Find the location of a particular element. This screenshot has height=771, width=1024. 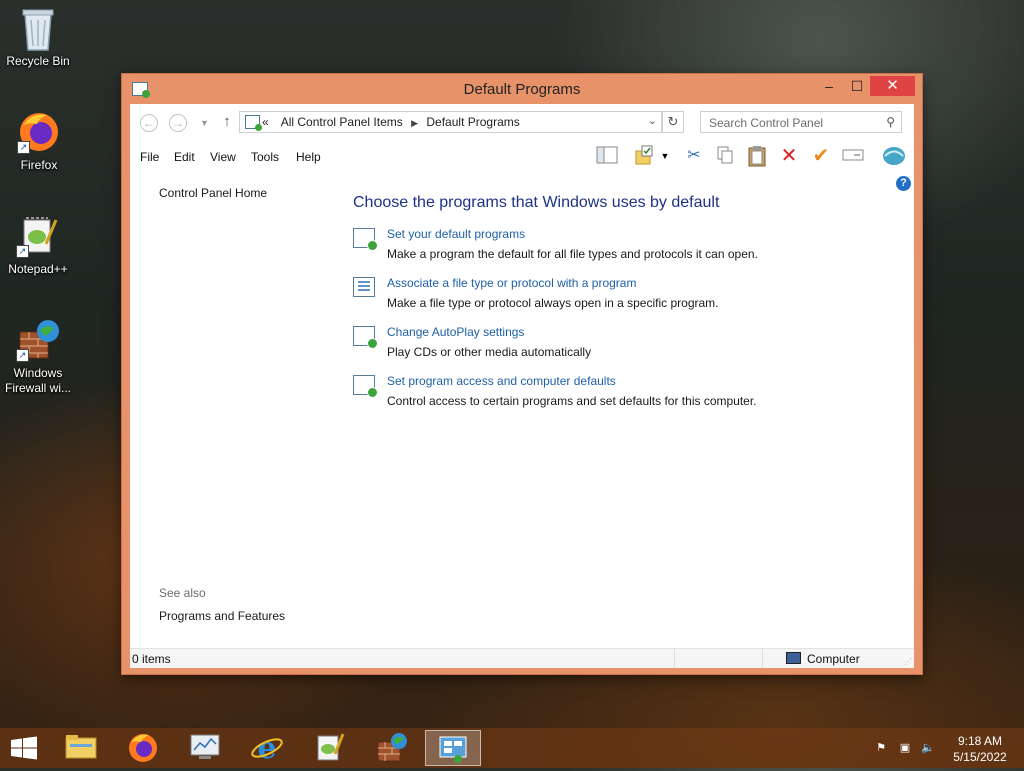

taskbar-control-panel is located at coordinates (453, 748).